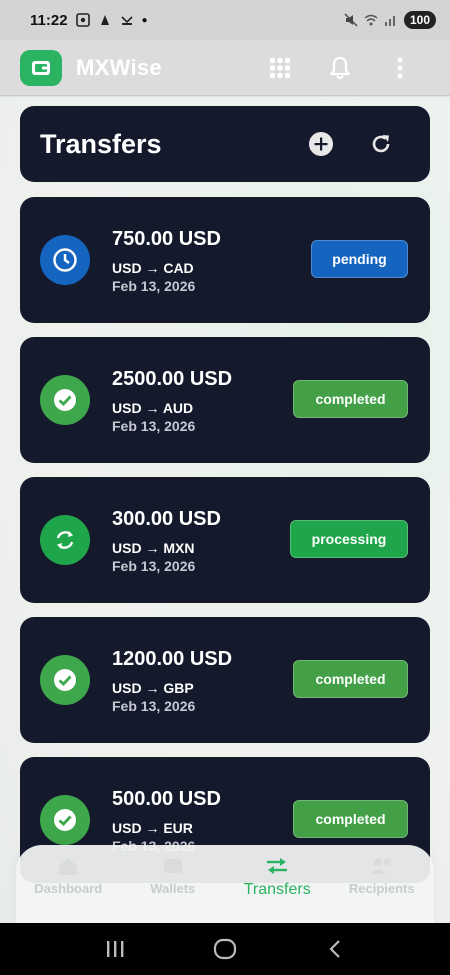 Image resolution: width=450 pixels, height=975 pixels. What do you see at coordinates (119, 67) in the screenshot?
I see `app-title: MXWise` at bounding box center [119, 67].